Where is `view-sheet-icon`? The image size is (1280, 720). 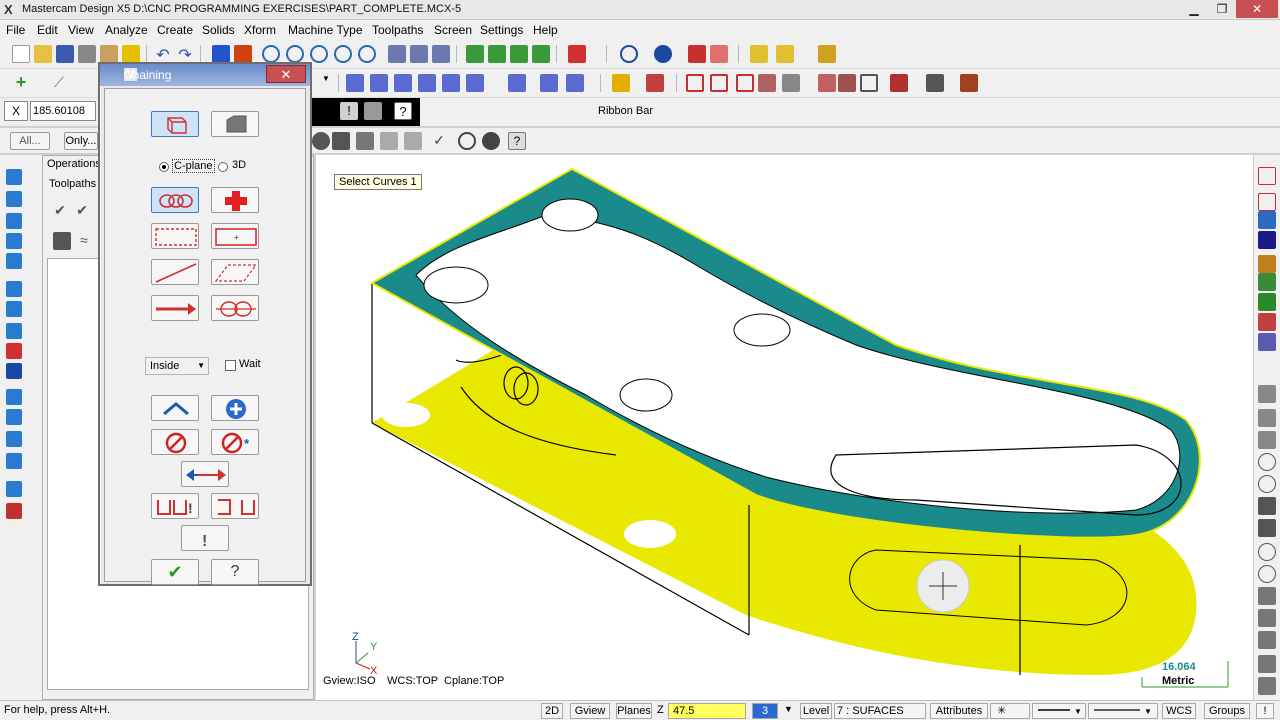
view-sheet-icon is located at coordinates (1267, 176).